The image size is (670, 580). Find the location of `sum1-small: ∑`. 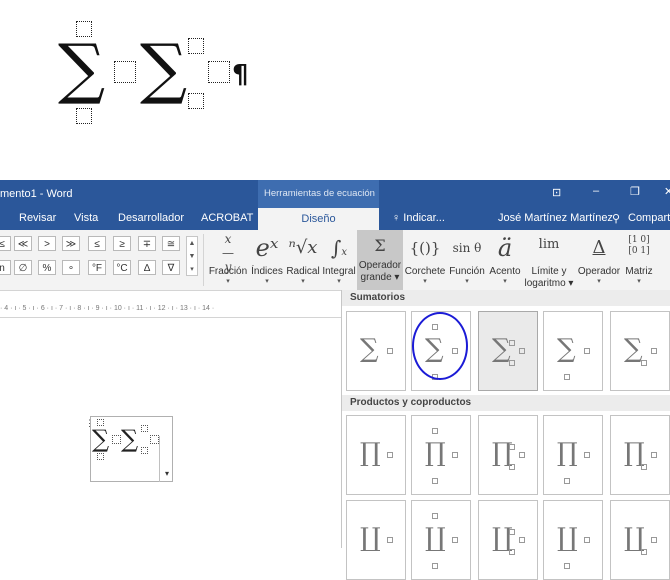

sum1-small: ∑ is located at coordinates (101, 439).